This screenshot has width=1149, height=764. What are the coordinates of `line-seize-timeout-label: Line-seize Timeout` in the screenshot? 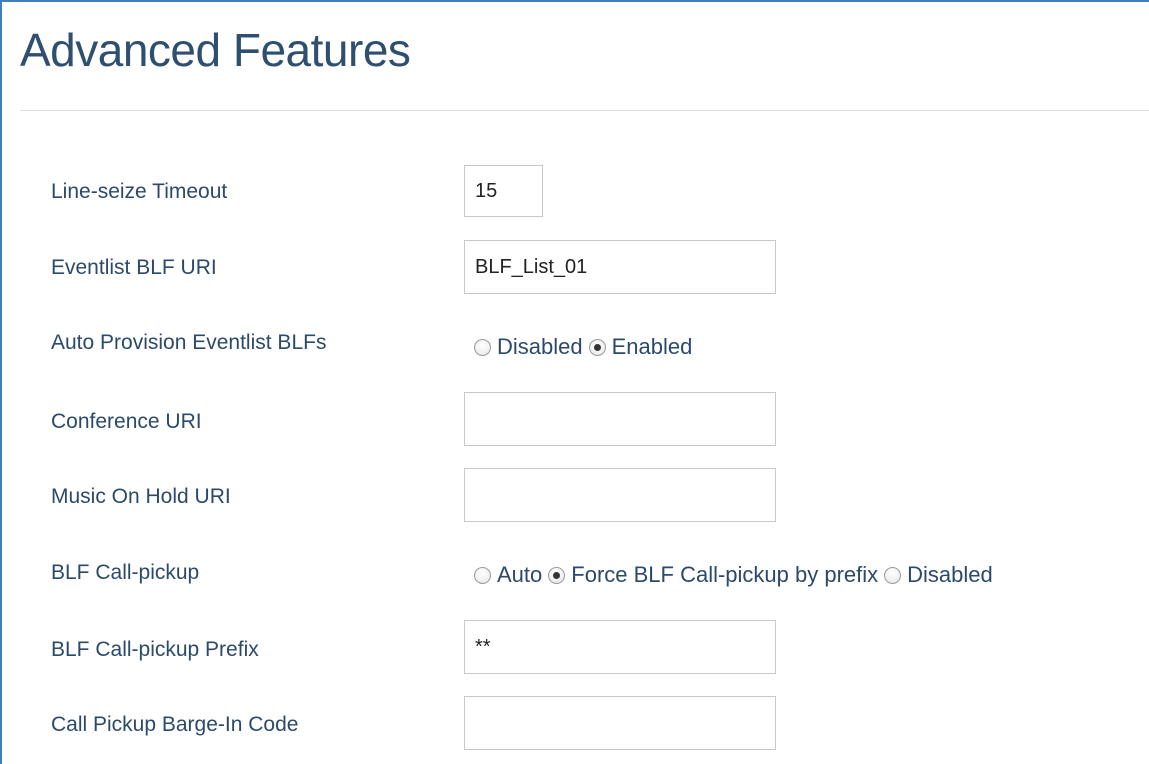 It's located at (139, 191).